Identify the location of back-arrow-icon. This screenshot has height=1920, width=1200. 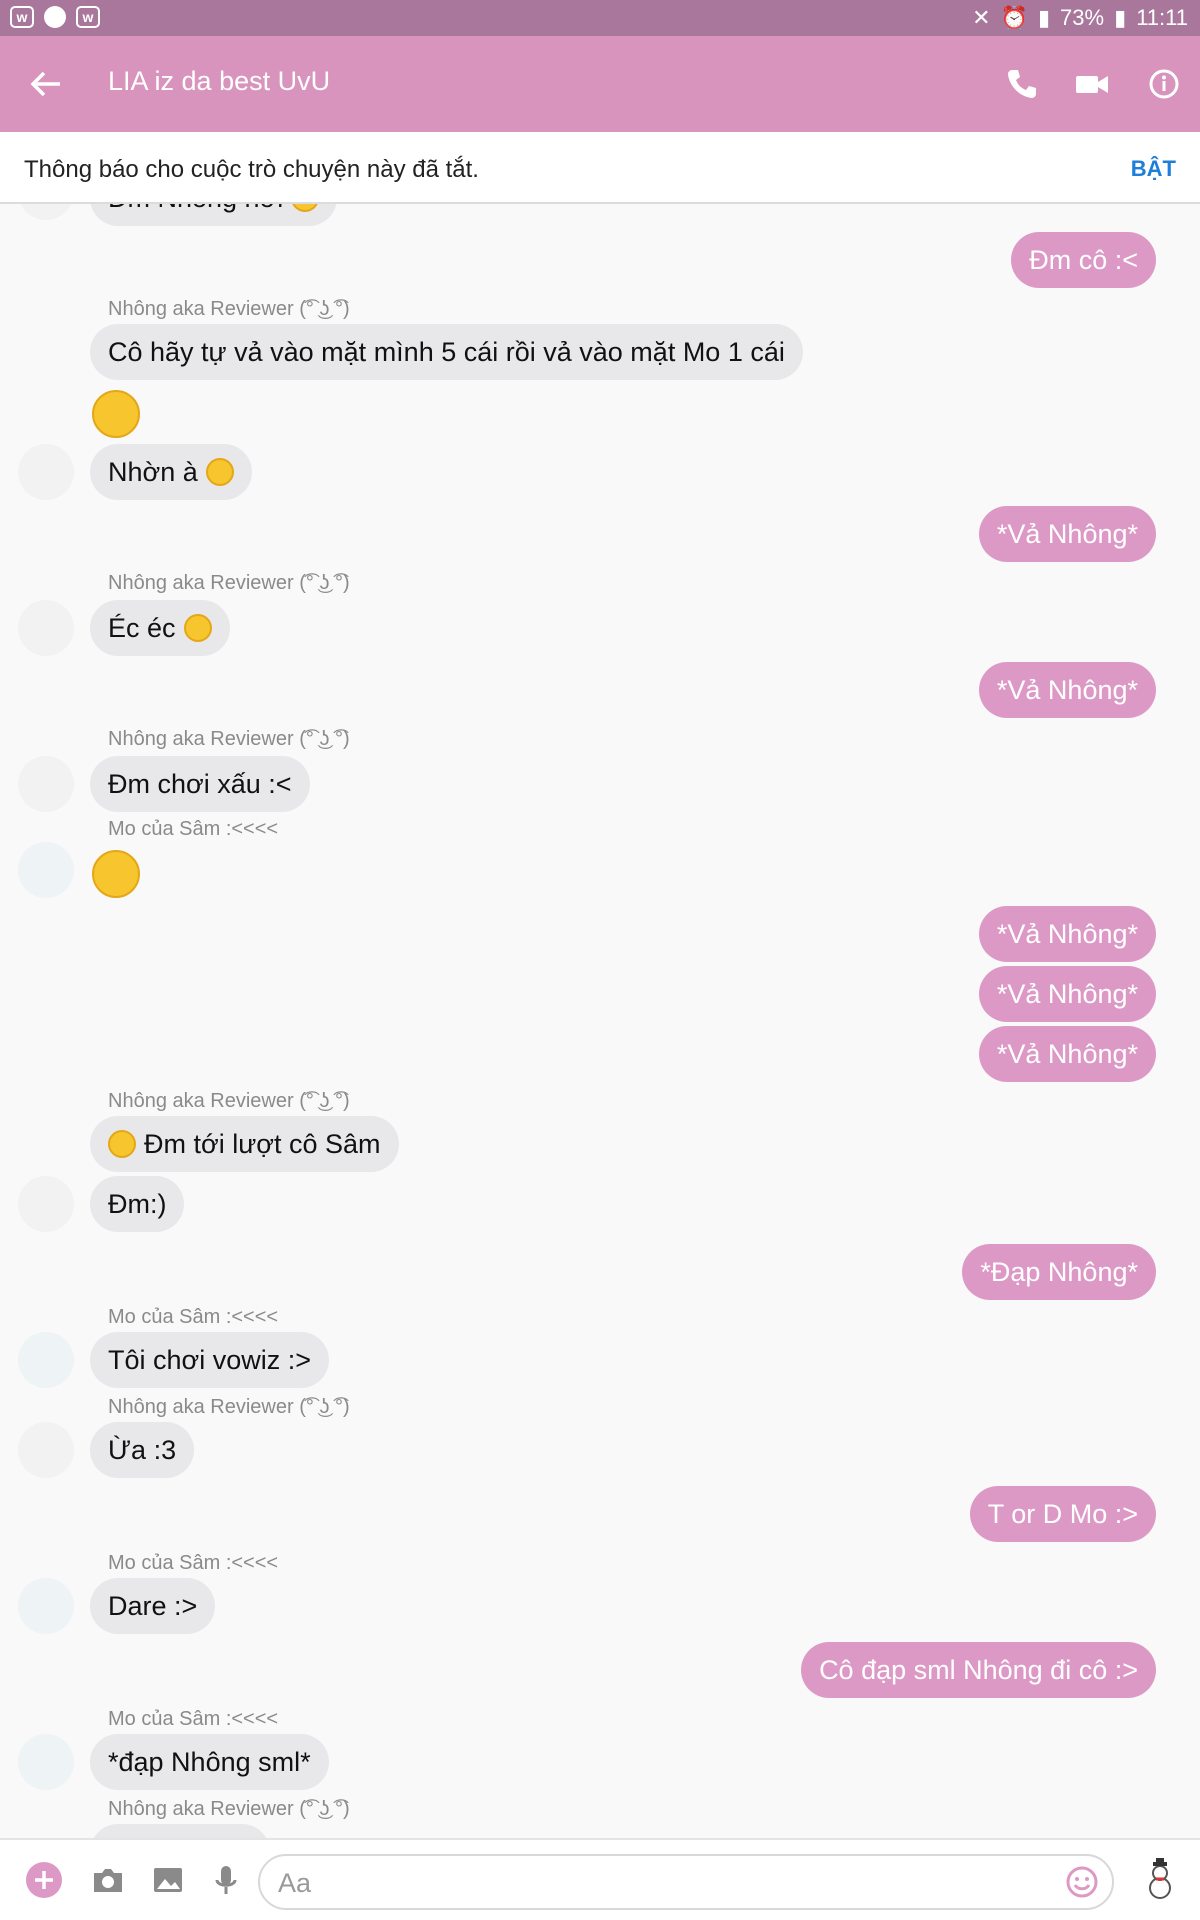
(46, 84).